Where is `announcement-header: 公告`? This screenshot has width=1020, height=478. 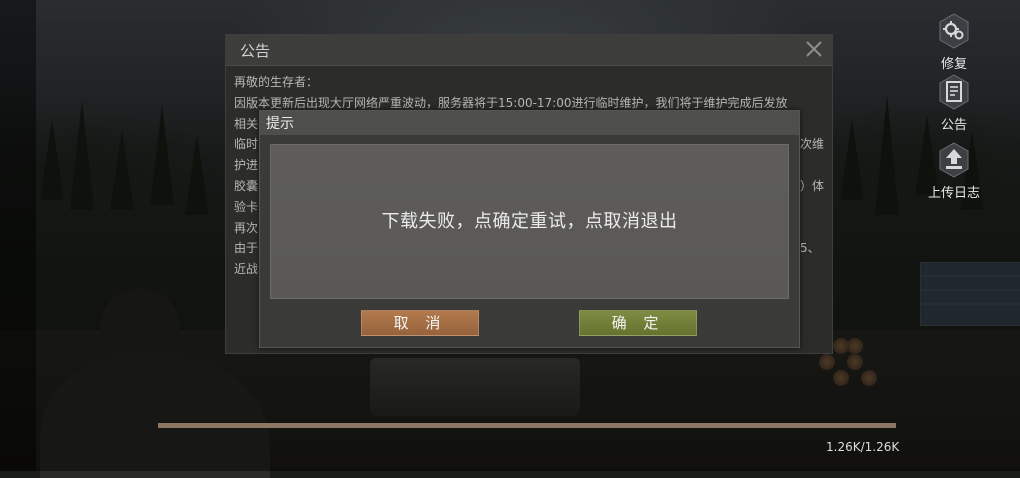 announcement-header: 公告 is located at coordinates (529, 50).